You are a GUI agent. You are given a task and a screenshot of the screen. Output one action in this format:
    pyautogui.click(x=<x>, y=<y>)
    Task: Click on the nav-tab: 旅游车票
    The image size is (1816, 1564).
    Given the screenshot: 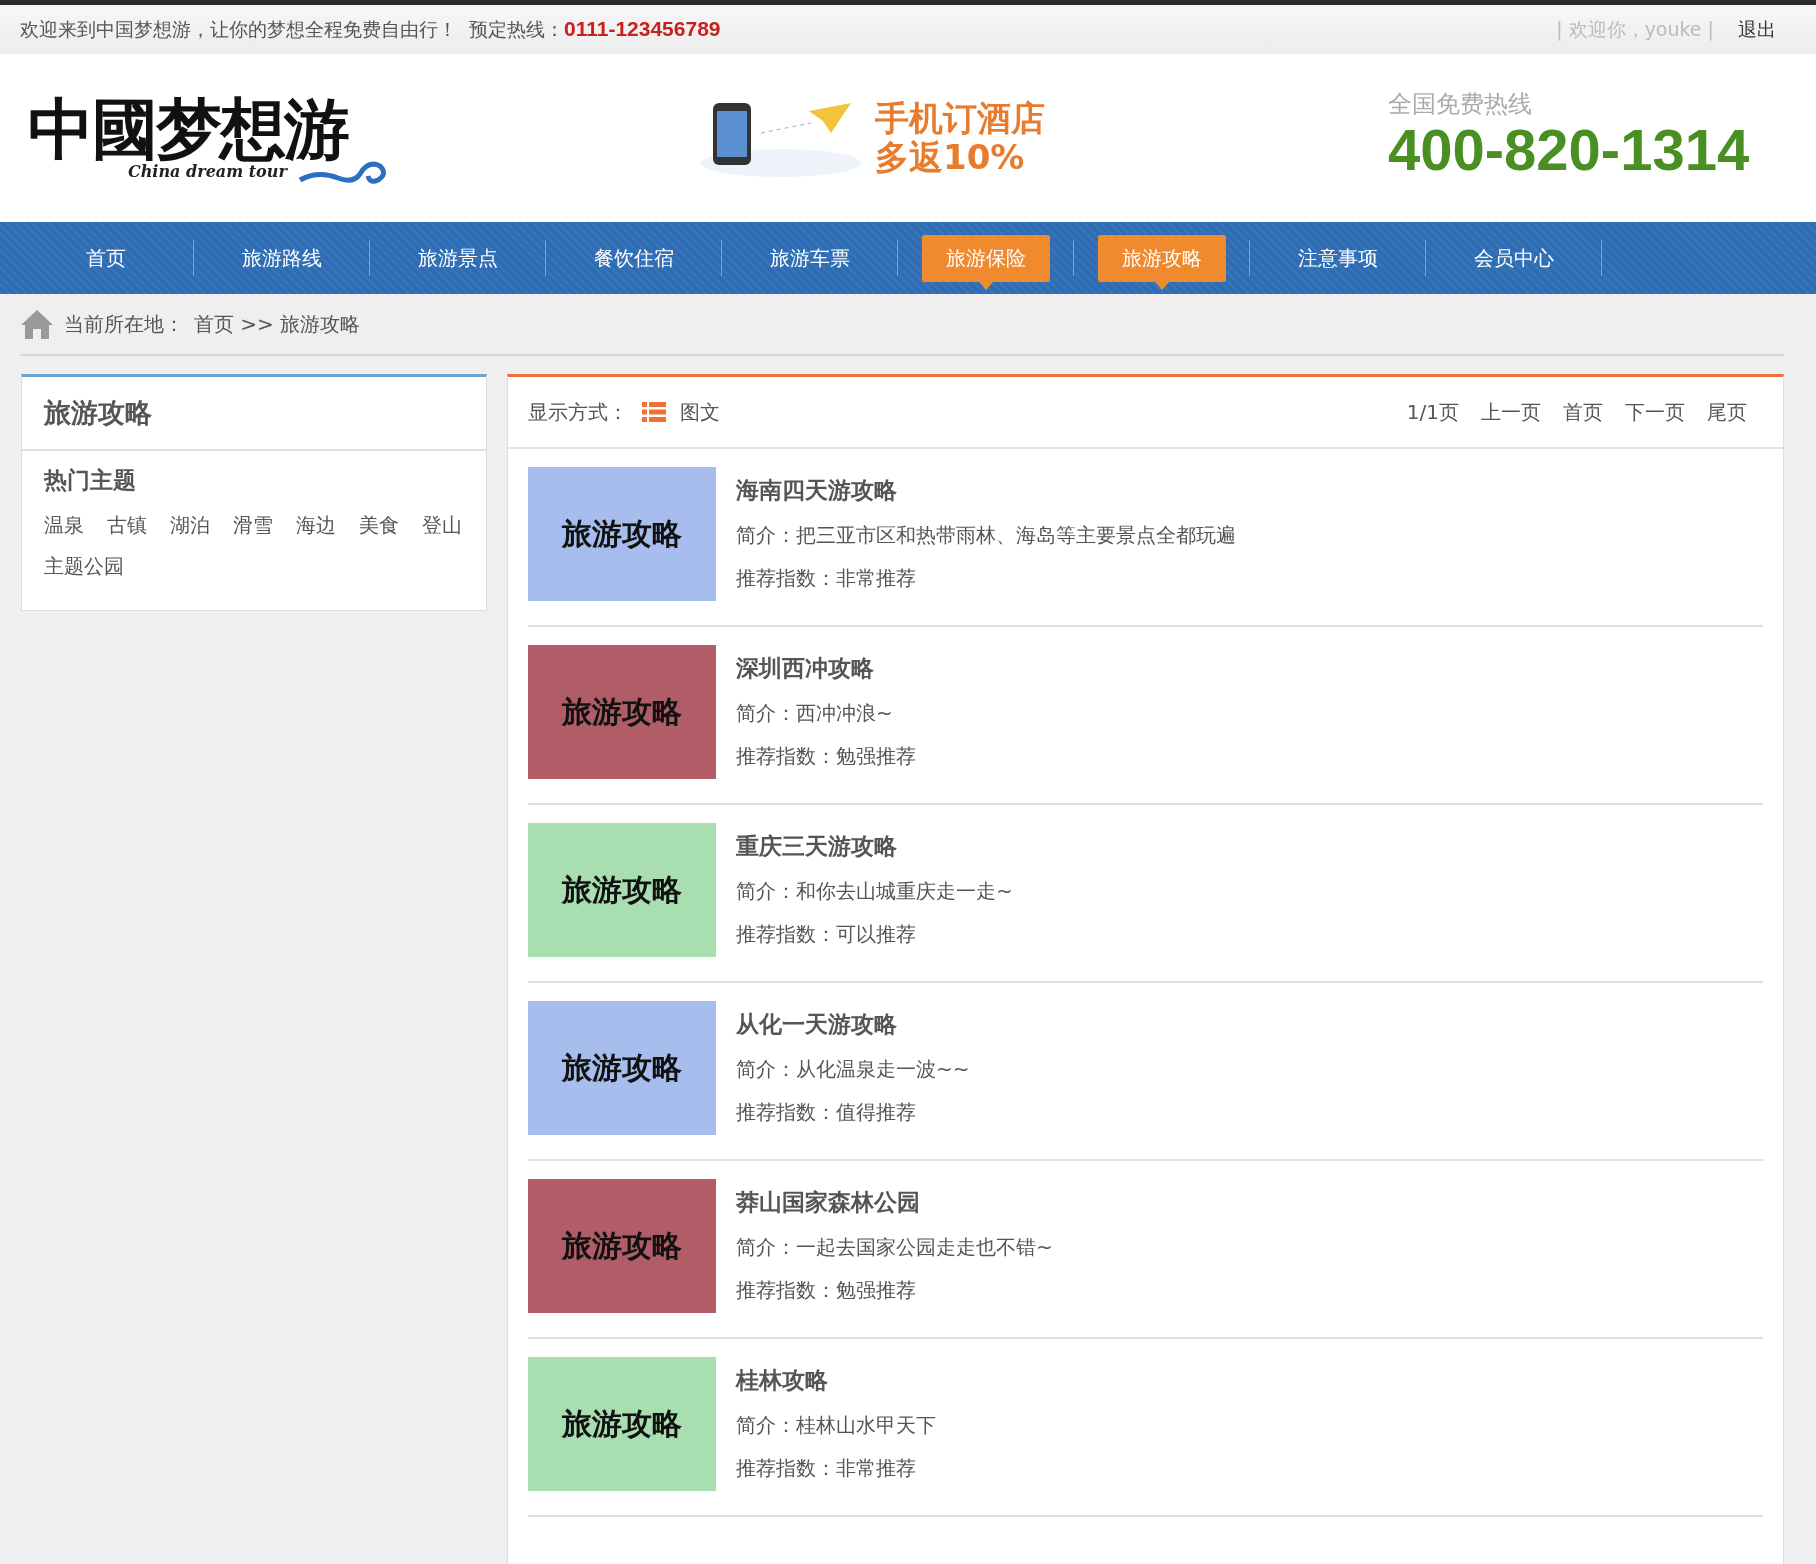 What is the action you would take?
    pyautogui.click(x=809, y=258)
    